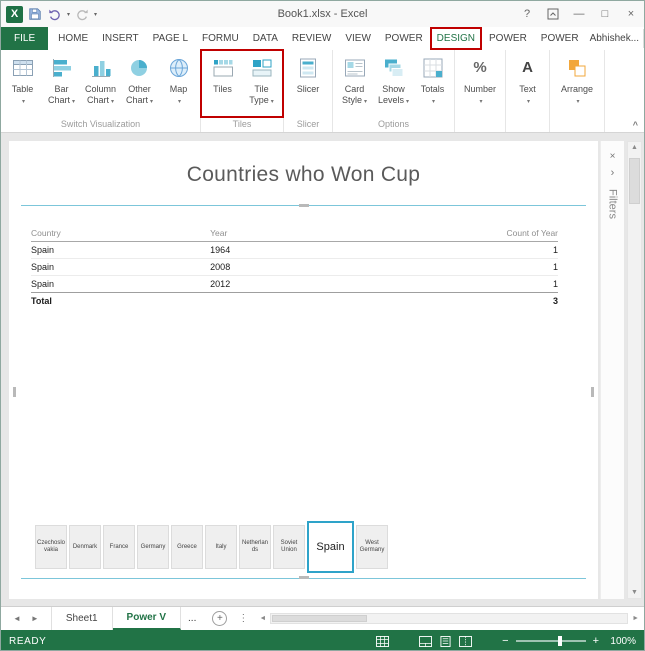 The height and width of the screenshot is (651, 645). I want to click on cell-country: Spain, so click(121, 267).